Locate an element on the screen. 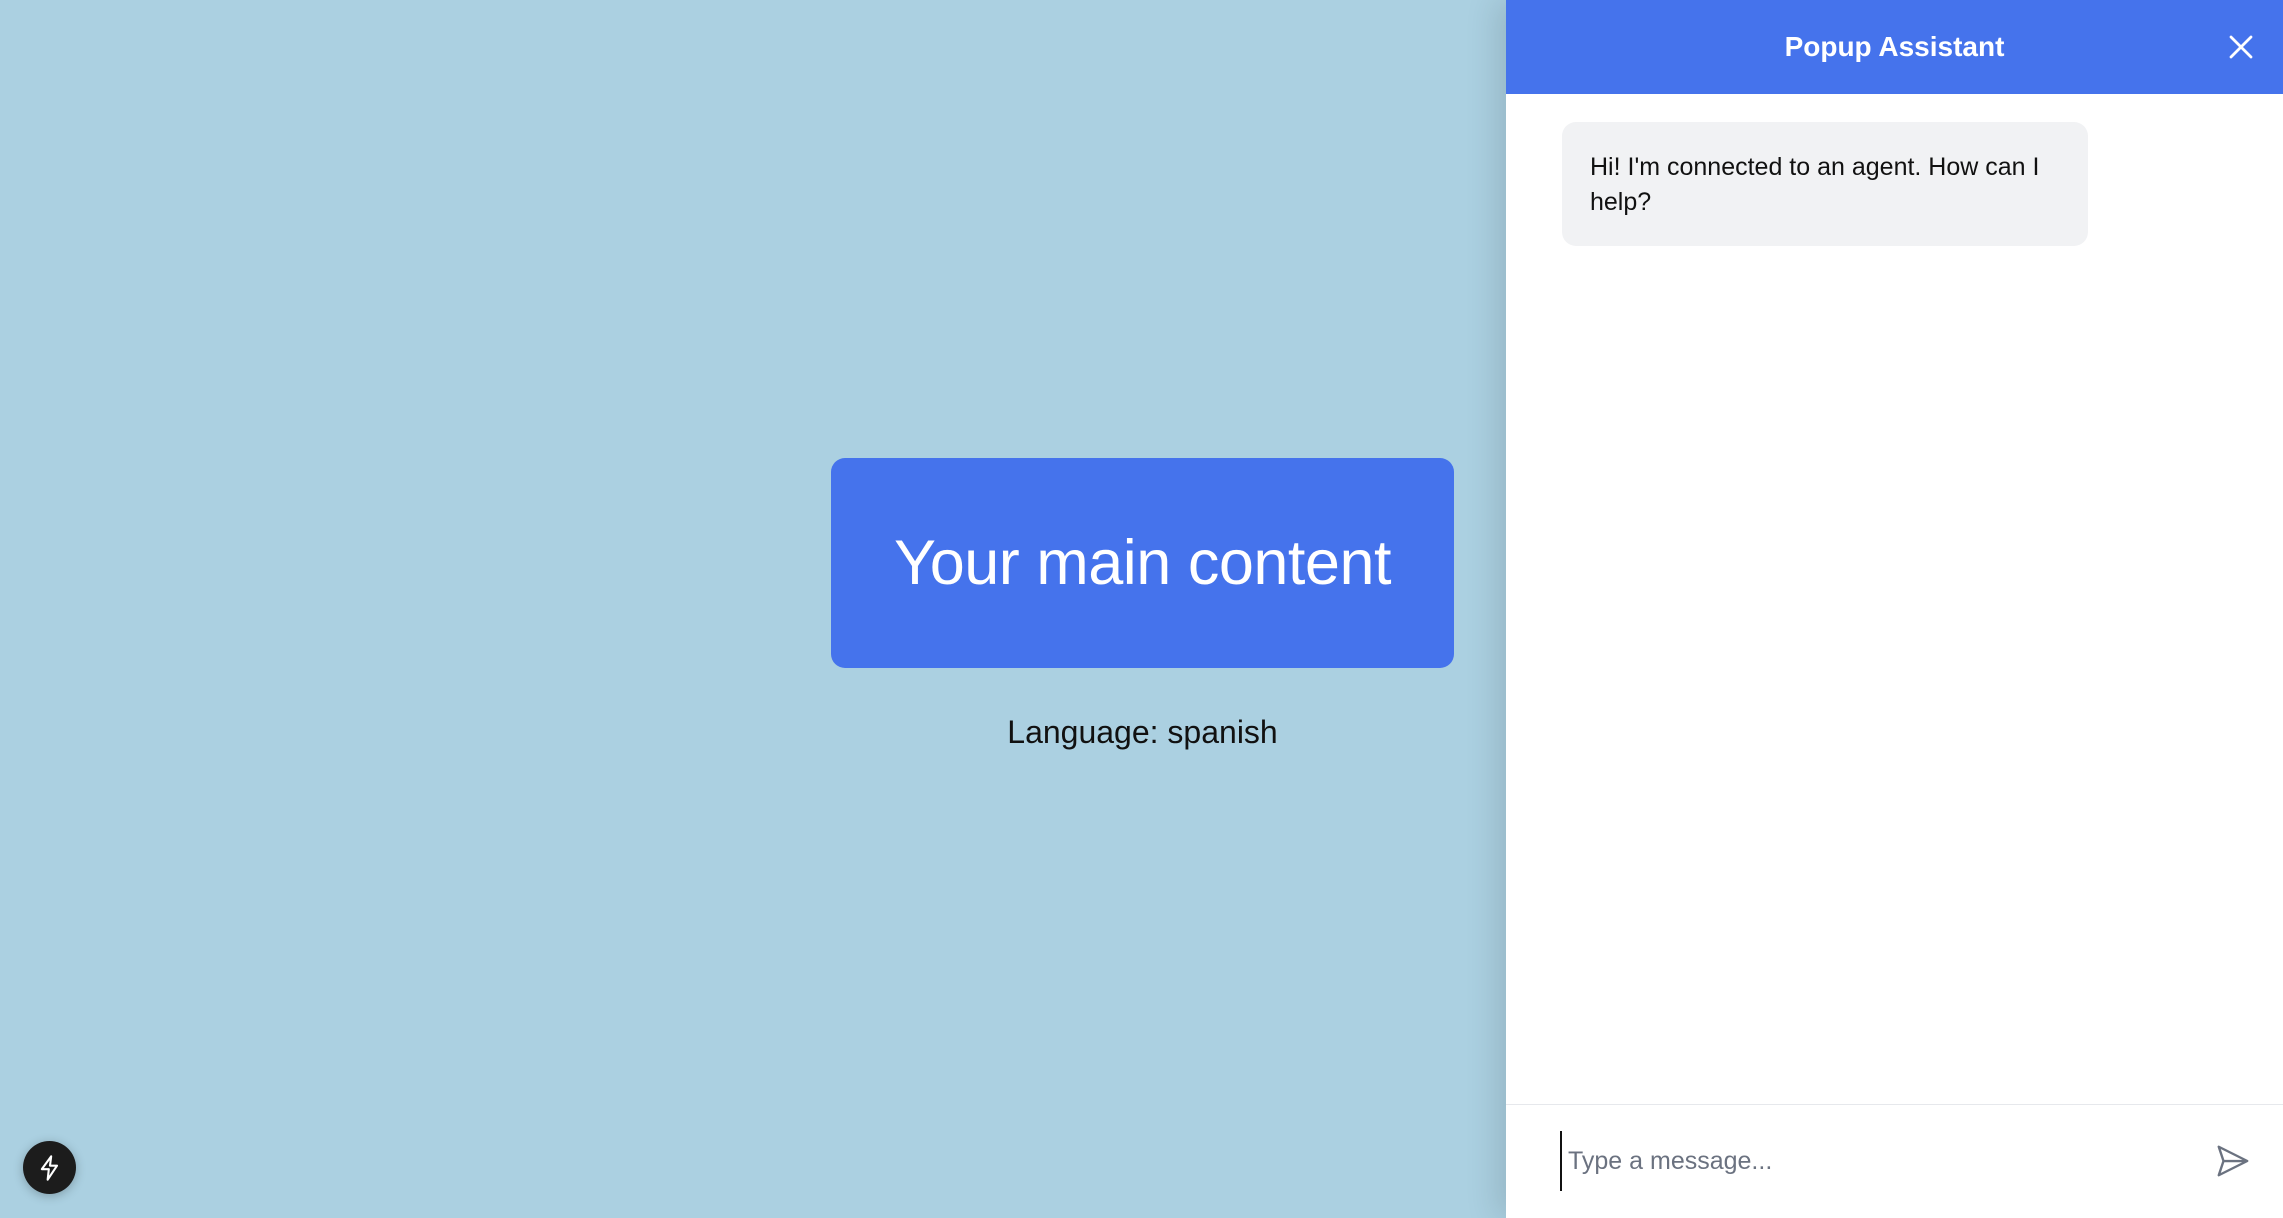 This screenshot has width=2283, height=1218. message-composer is located at coordinates (1894, 1161).